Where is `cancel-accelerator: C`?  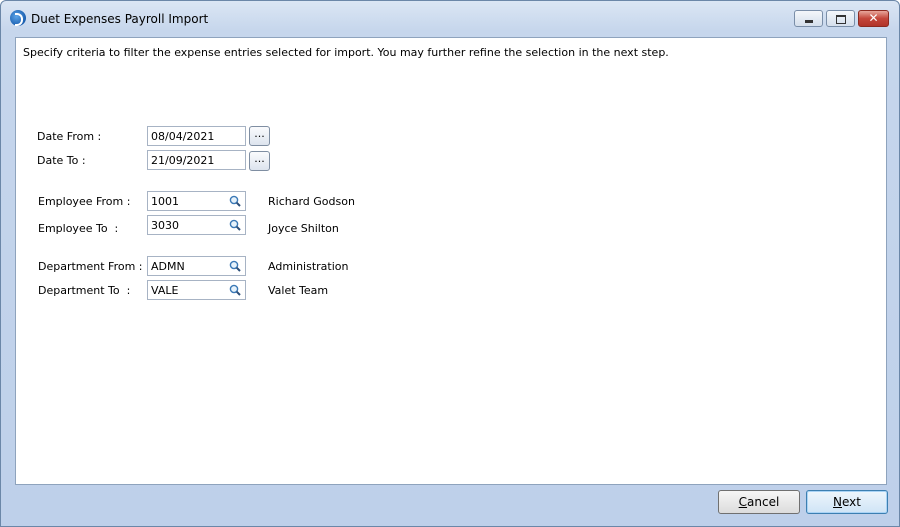
cancel-accelerator: C is located at coordinates (743, 502).